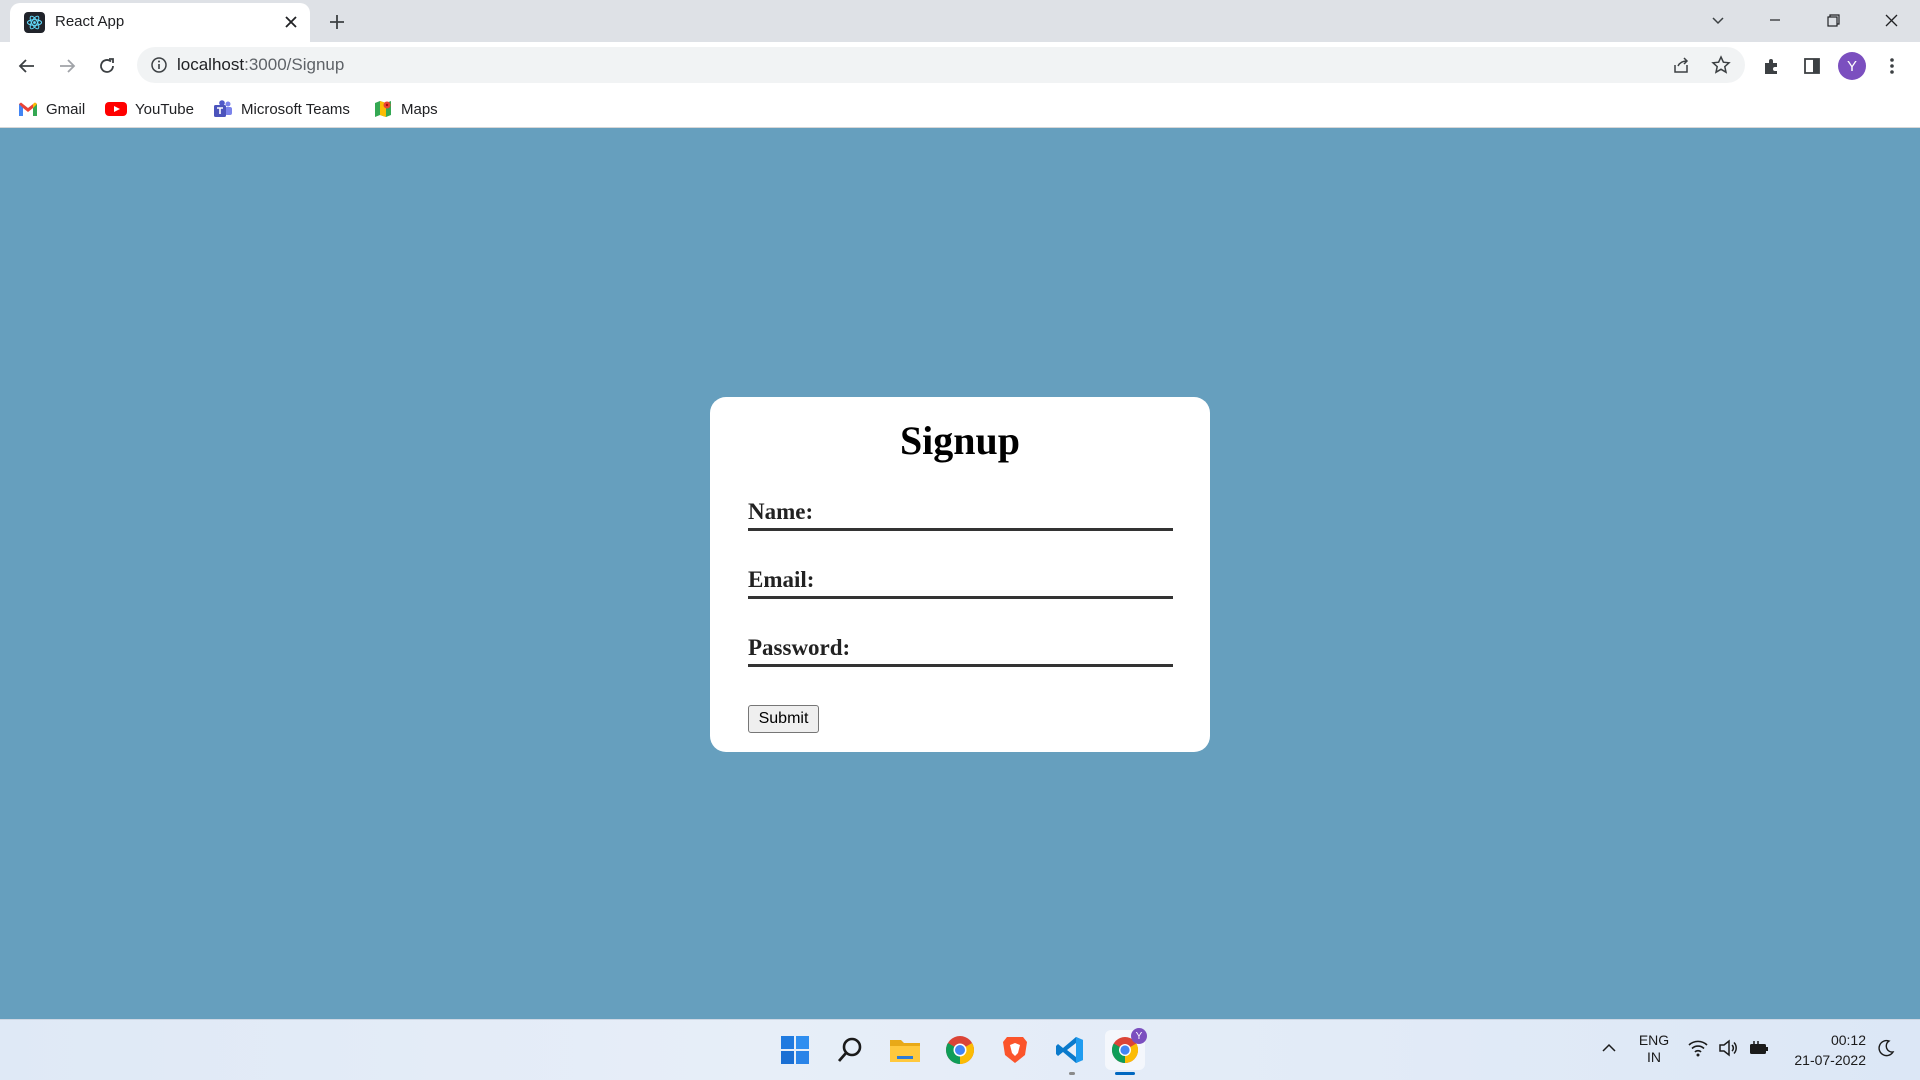  I want to click on bookmark-star-icon, so click(1721, 65).